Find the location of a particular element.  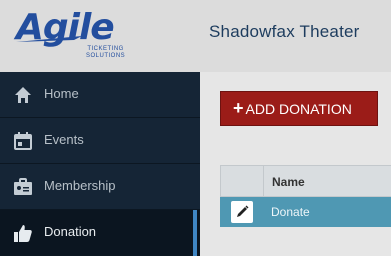

donations-table: Name Donate is located at coordinates (305, 196).